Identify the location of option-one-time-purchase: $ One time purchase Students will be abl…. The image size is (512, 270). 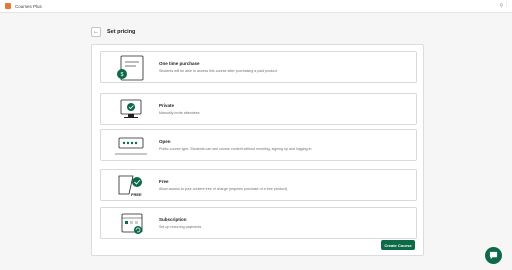
(258, 67).